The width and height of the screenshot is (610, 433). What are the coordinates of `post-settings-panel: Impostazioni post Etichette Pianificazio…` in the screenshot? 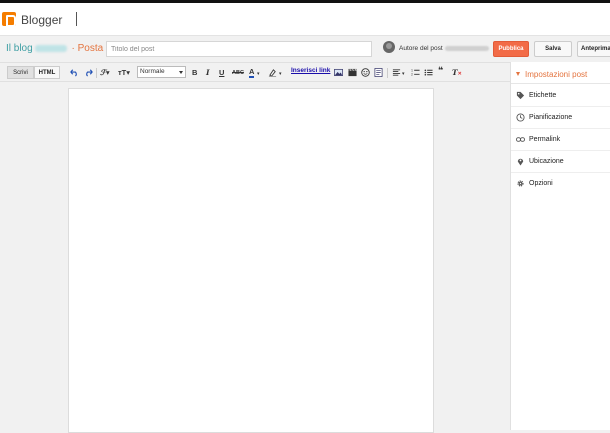 It's located at (560, 246).